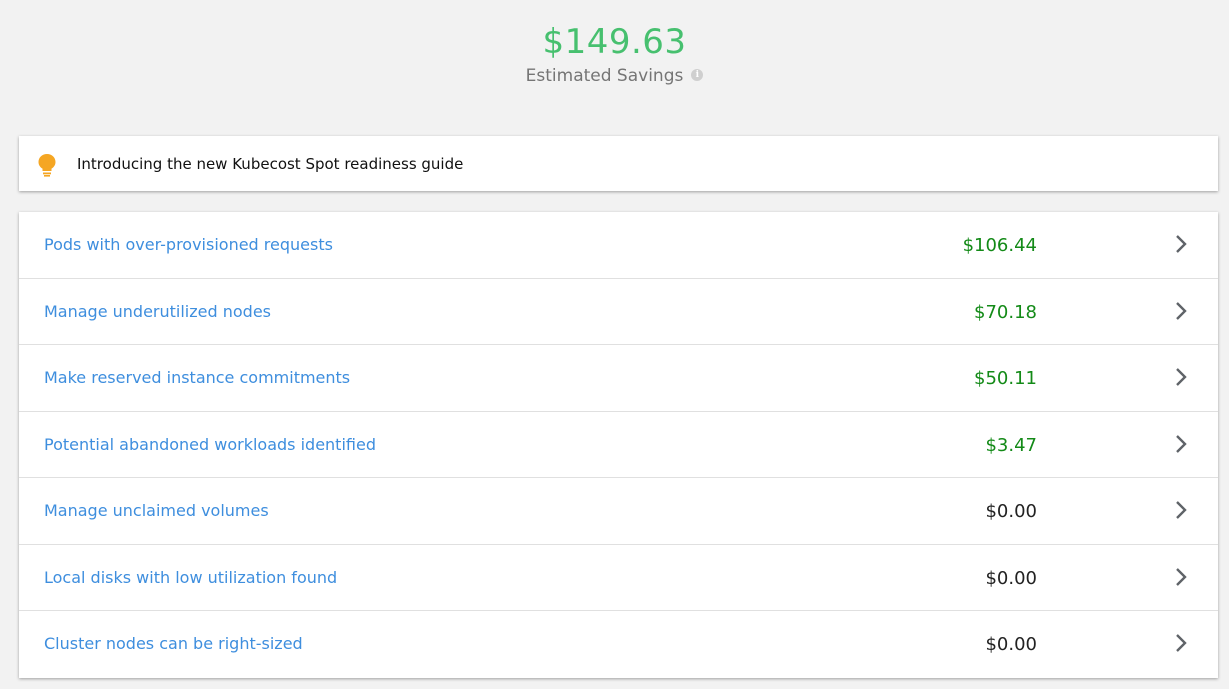  Describe the element at coordinates (210, 445) in the screenshot. I see `savings-row-label: Potential abandoned workloads identified` at that location.